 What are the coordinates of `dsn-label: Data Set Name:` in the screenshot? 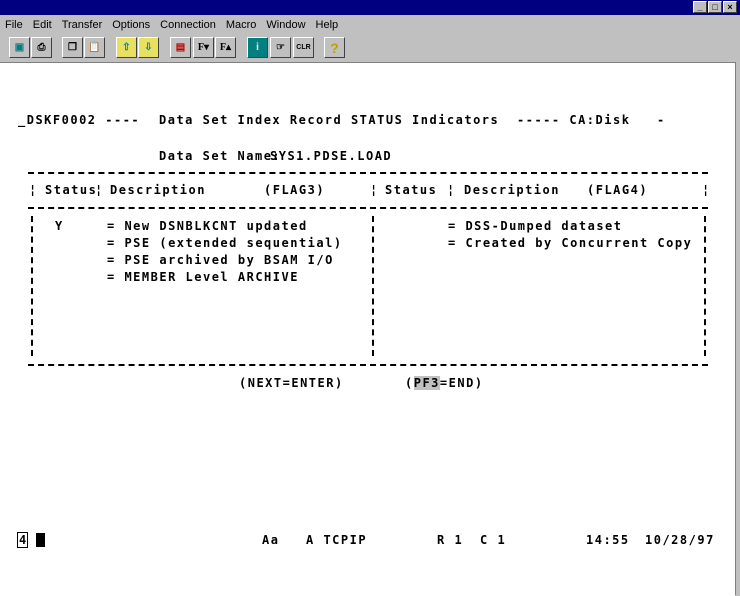 It's located at (220, 156).